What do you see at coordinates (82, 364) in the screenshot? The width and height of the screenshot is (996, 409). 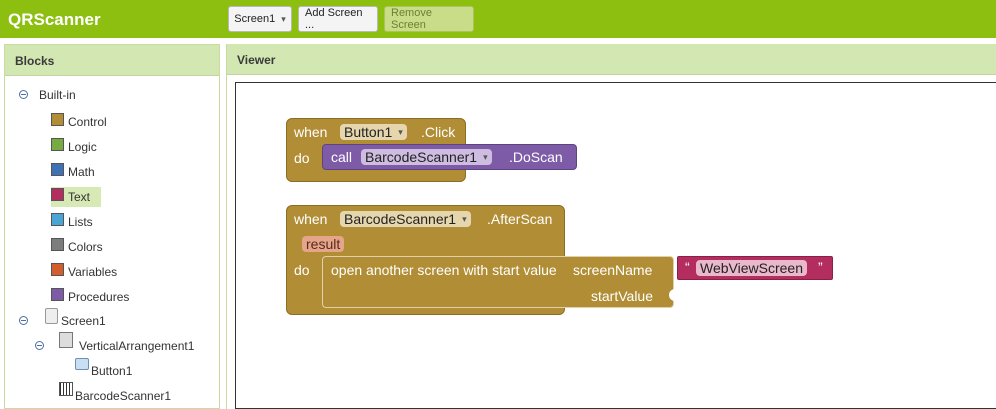 I see `button-icon` at bounding box center [82, 364].